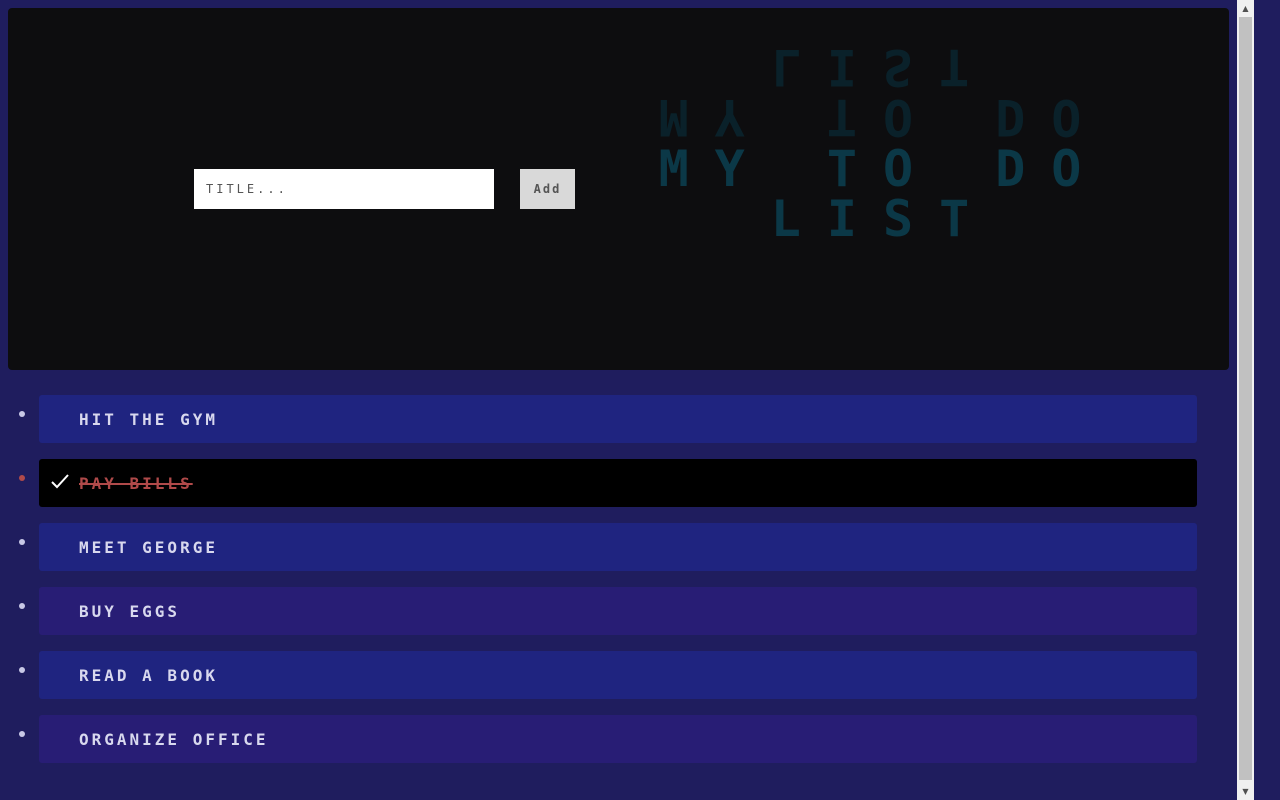 The image size is (1280, 800). I want to click on scroll-down-arrow-icon: ▼, so click(1245, 791).